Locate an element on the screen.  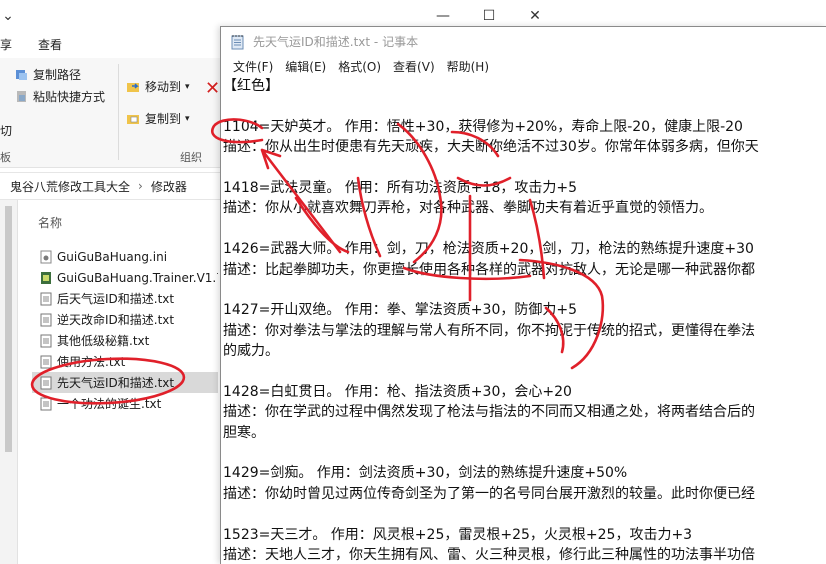
file-name: 一个功法的诞生.txt is located at coordinates (109, 404).